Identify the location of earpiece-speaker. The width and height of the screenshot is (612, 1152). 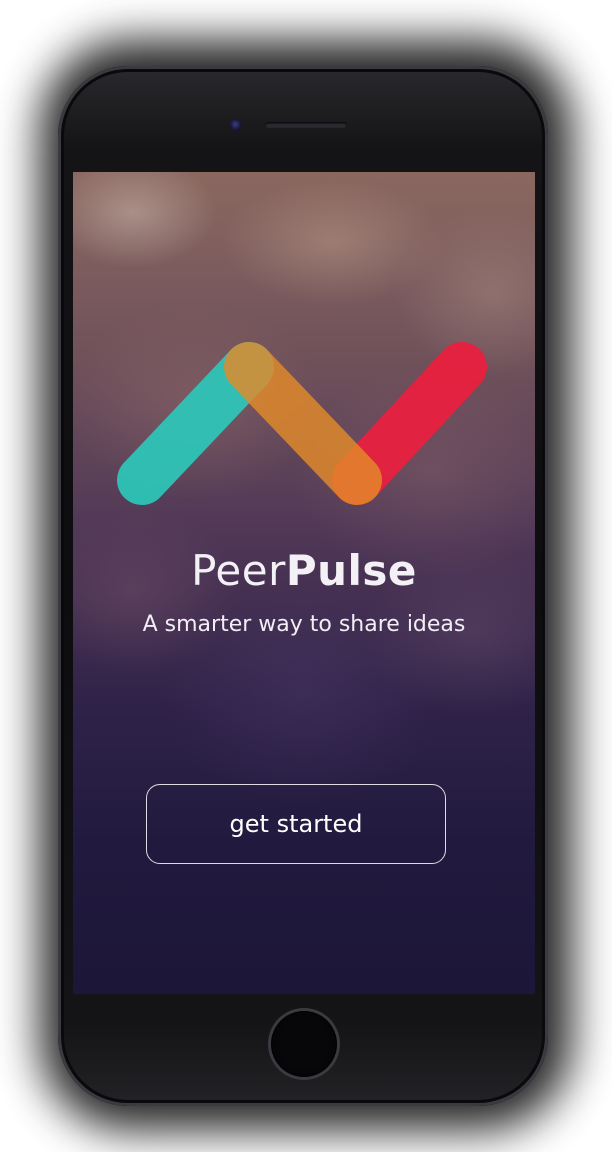
(306, 125).